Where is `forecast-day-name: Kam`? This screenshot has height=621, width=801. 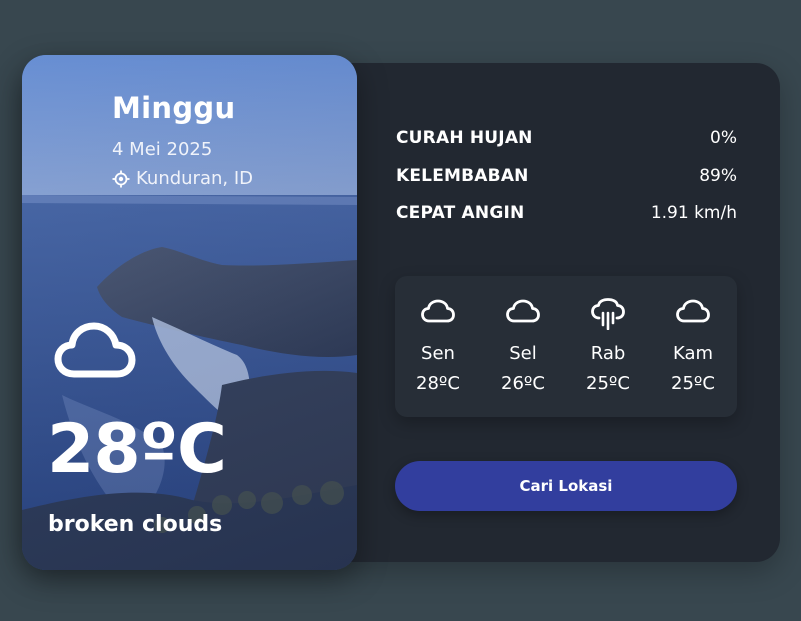 forecast-day-name: Kam is located at coordinates (693, 353).